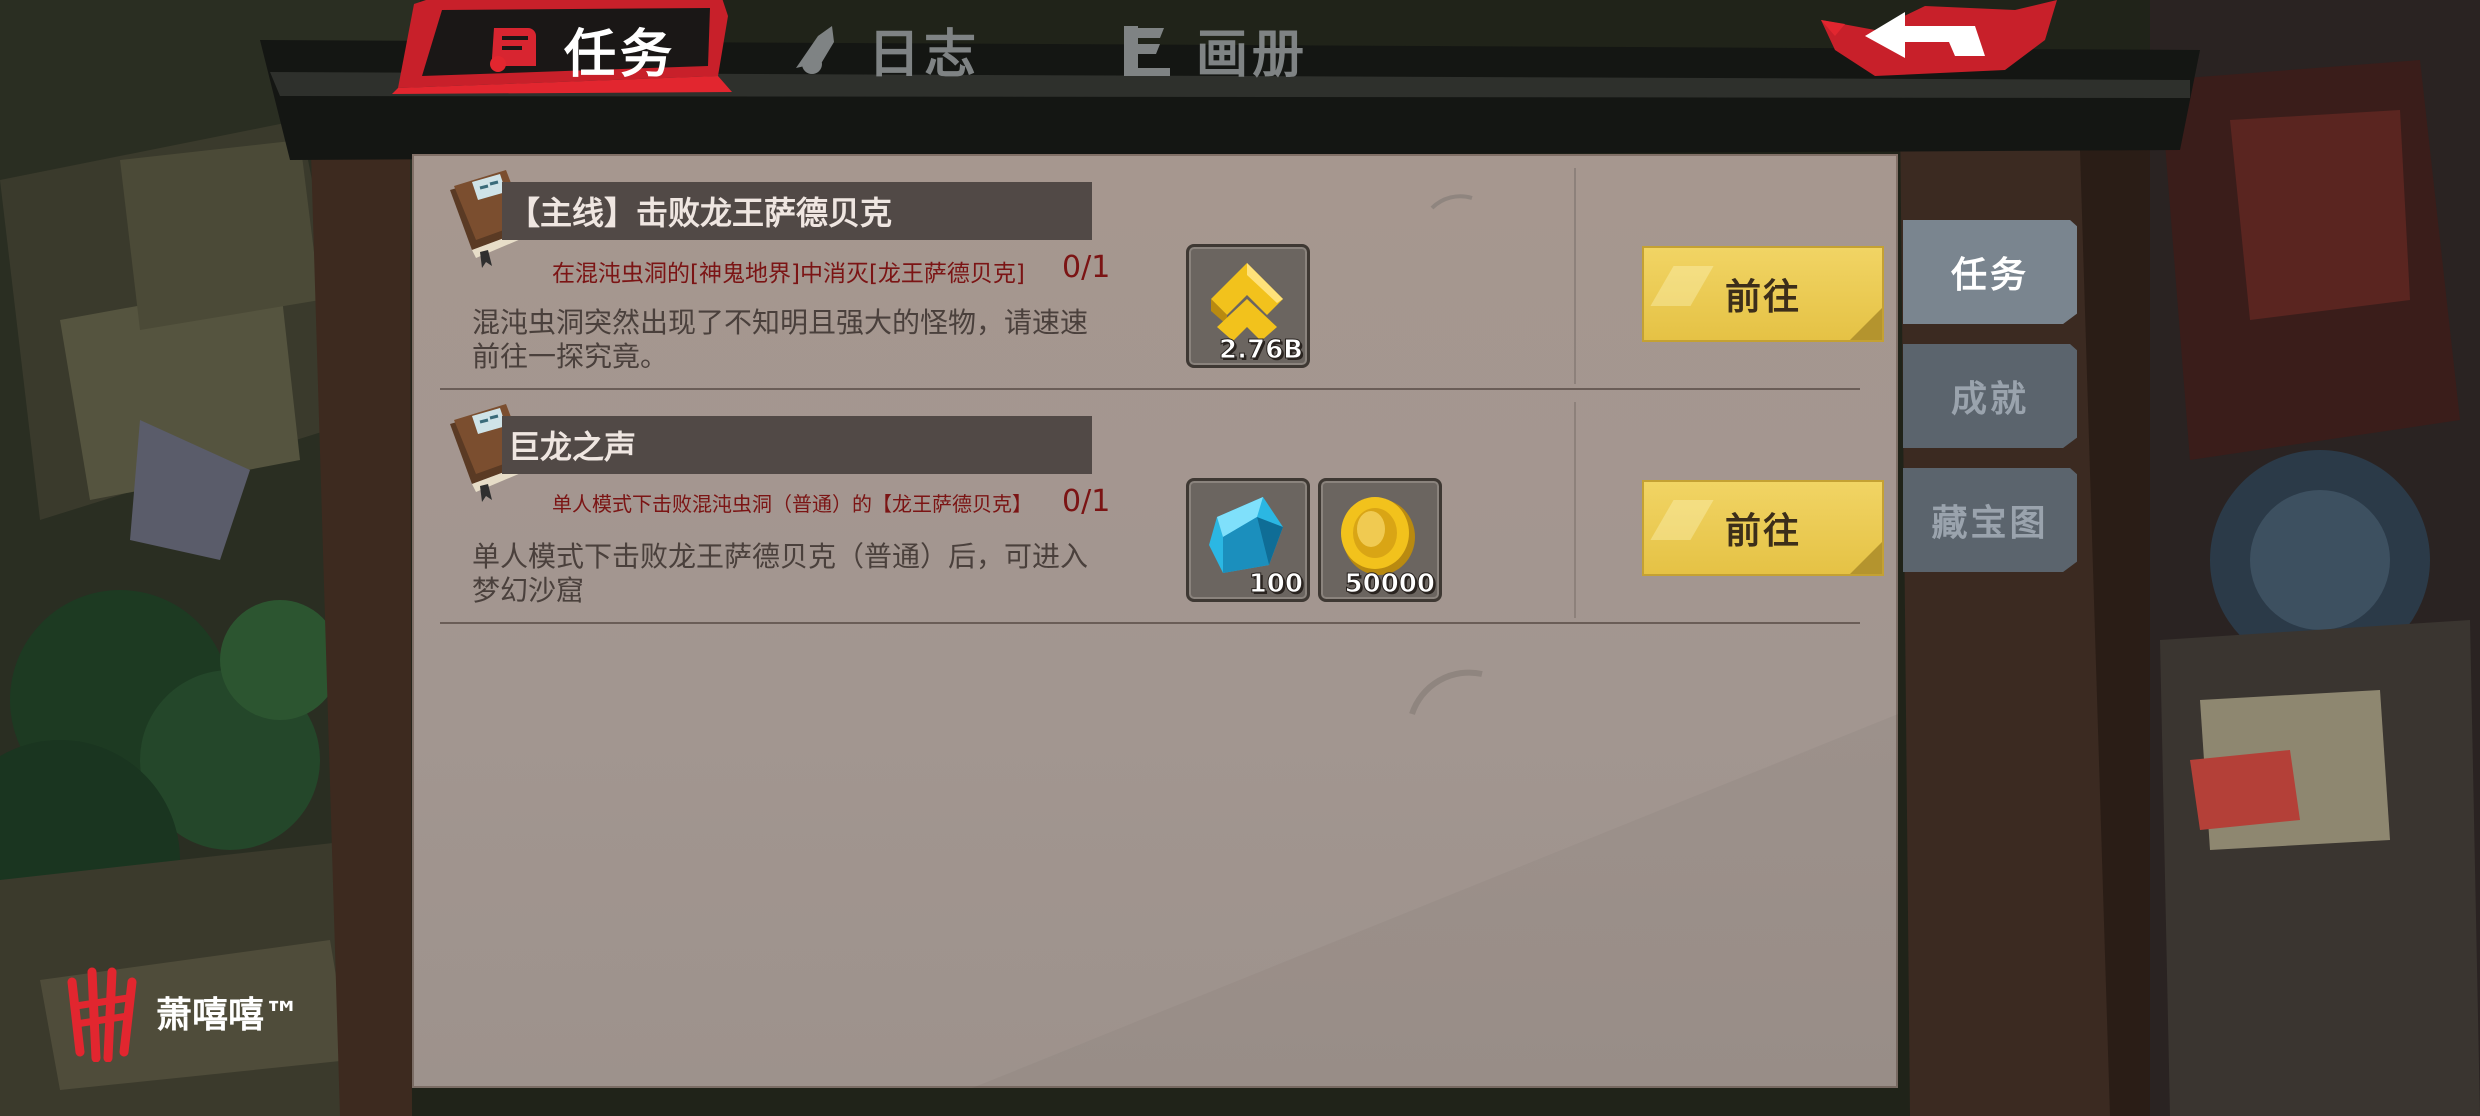 This screenshot has width=2480, height=1116. I want to click on quest-title-bar: 【主线】击败龙王萨德贝克, so click(797, 211).